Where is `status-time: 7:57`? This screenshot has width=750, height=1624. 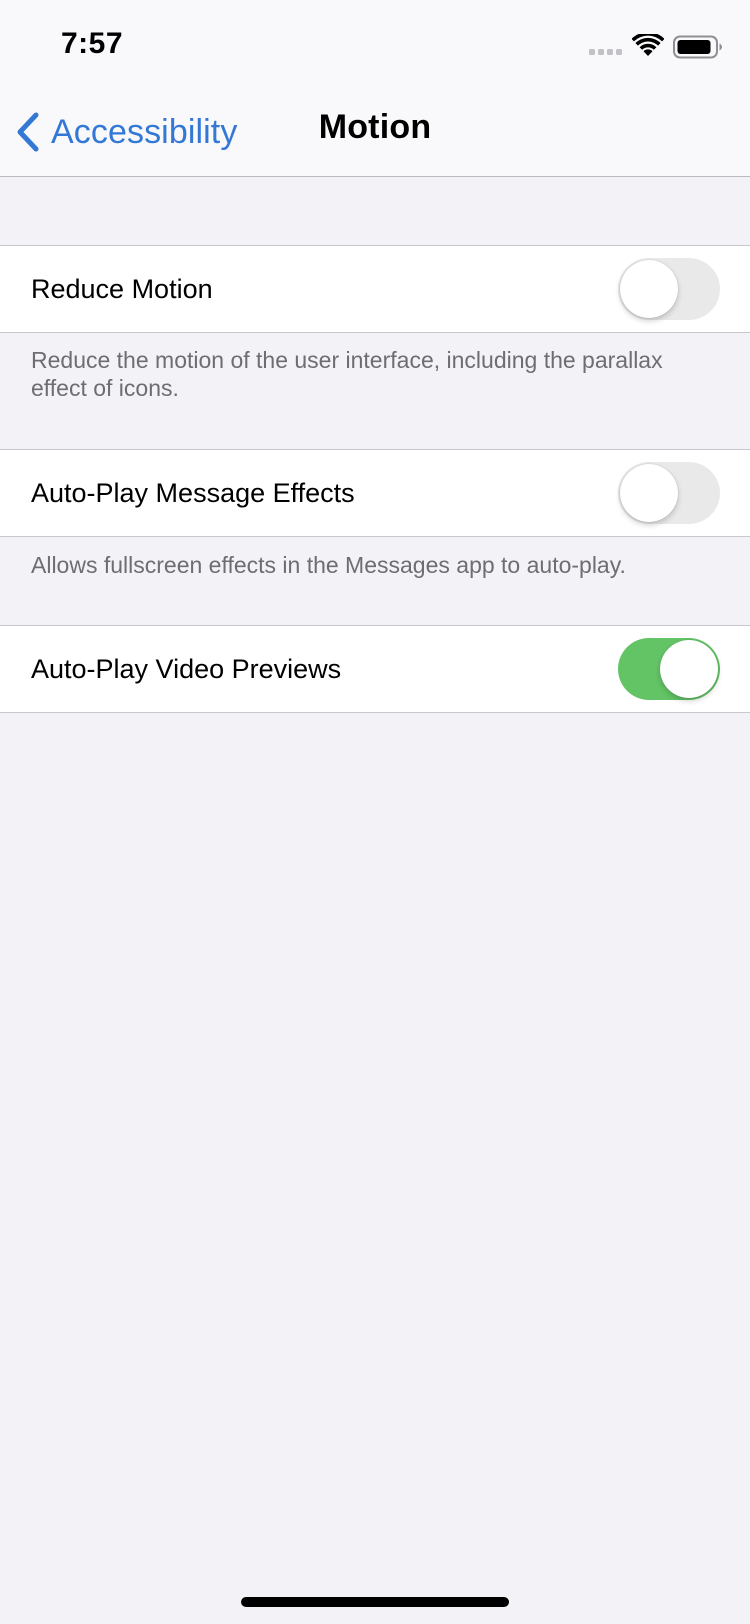 status-time: 7:57 is located at coordinates (92, 43).